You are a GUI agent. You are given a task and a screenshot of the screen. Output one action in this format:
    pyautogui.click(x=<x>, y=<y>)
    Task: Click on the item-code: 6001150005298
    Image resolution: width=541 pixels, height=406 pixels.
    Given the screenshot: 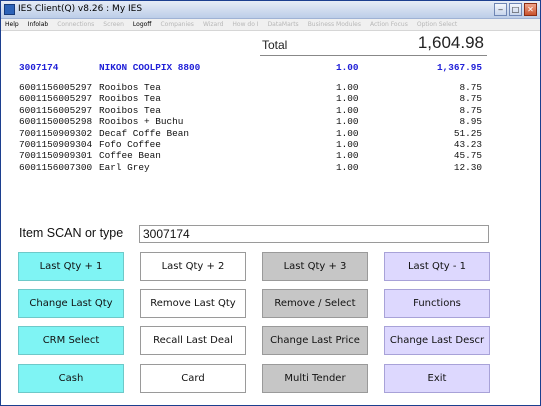 What is the action you would take?
    pyautogui.click(x=56, y=122)
    